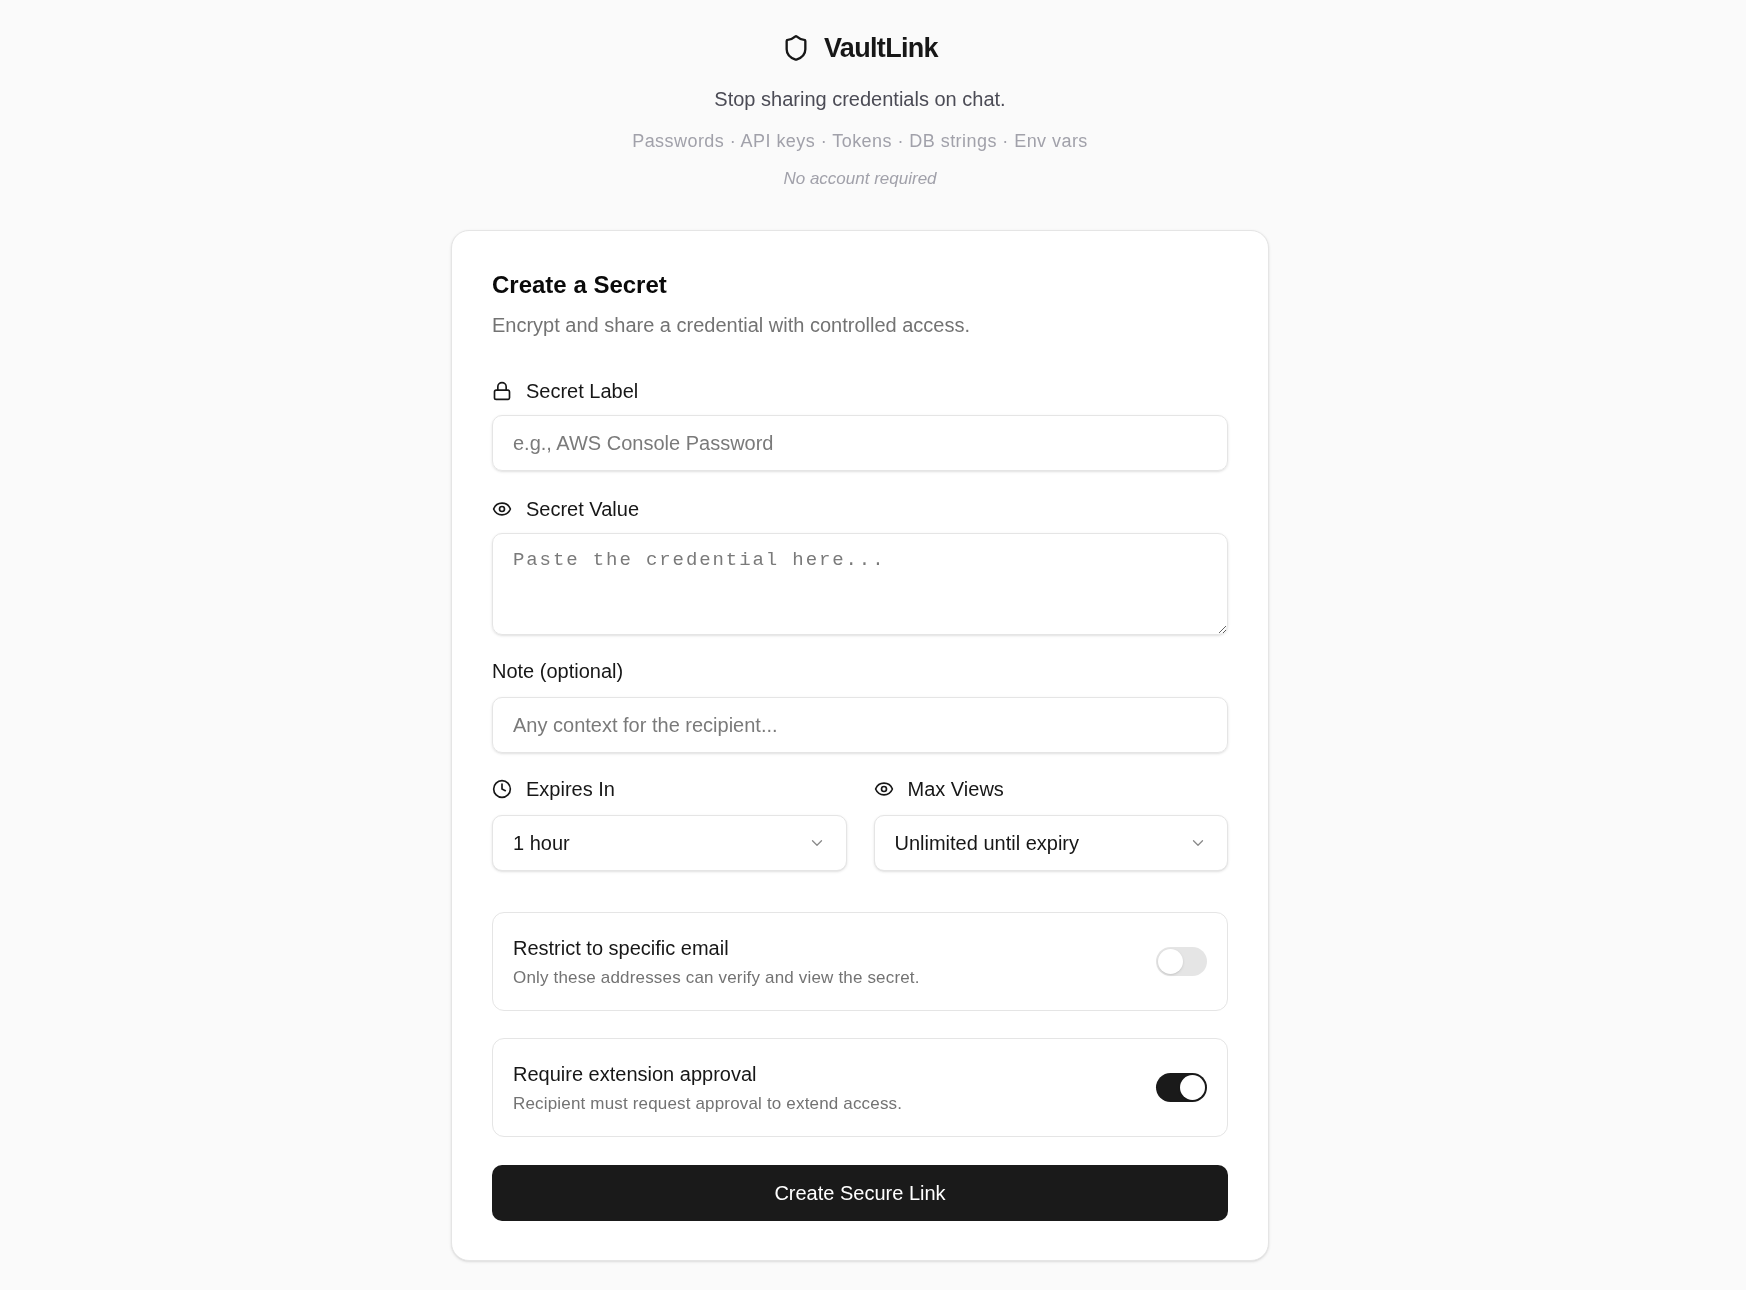  Describe the element at coordinates (860, 99) in the screenshot. I see `tagline: Stop sharing credentials on chat.` at that location.